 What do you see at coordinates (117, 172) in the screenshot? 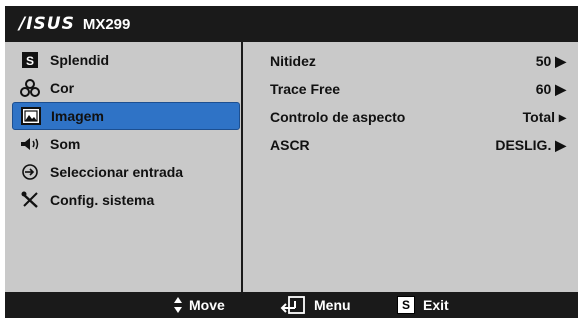
I see `menu-label: Seleccionar entrada` at bounding box center [117, 172].